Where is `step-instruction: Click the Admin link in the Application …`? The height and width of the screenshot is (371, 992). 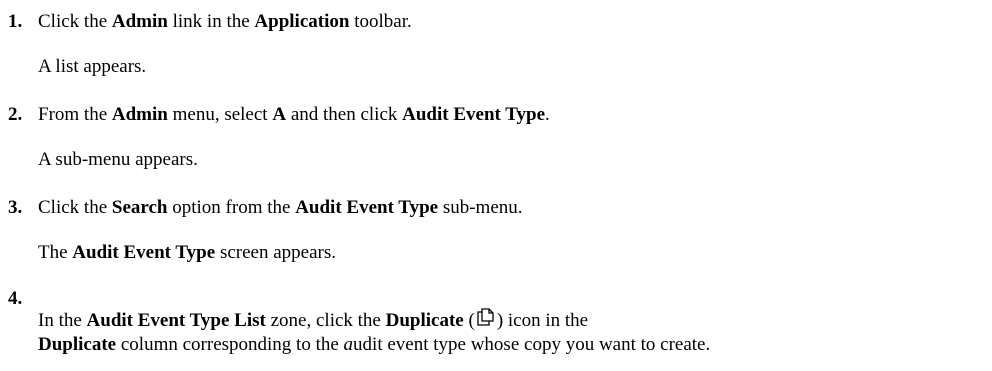
step-instruction: Click the Admin link in the Application … is located at coordinates (225, 21).